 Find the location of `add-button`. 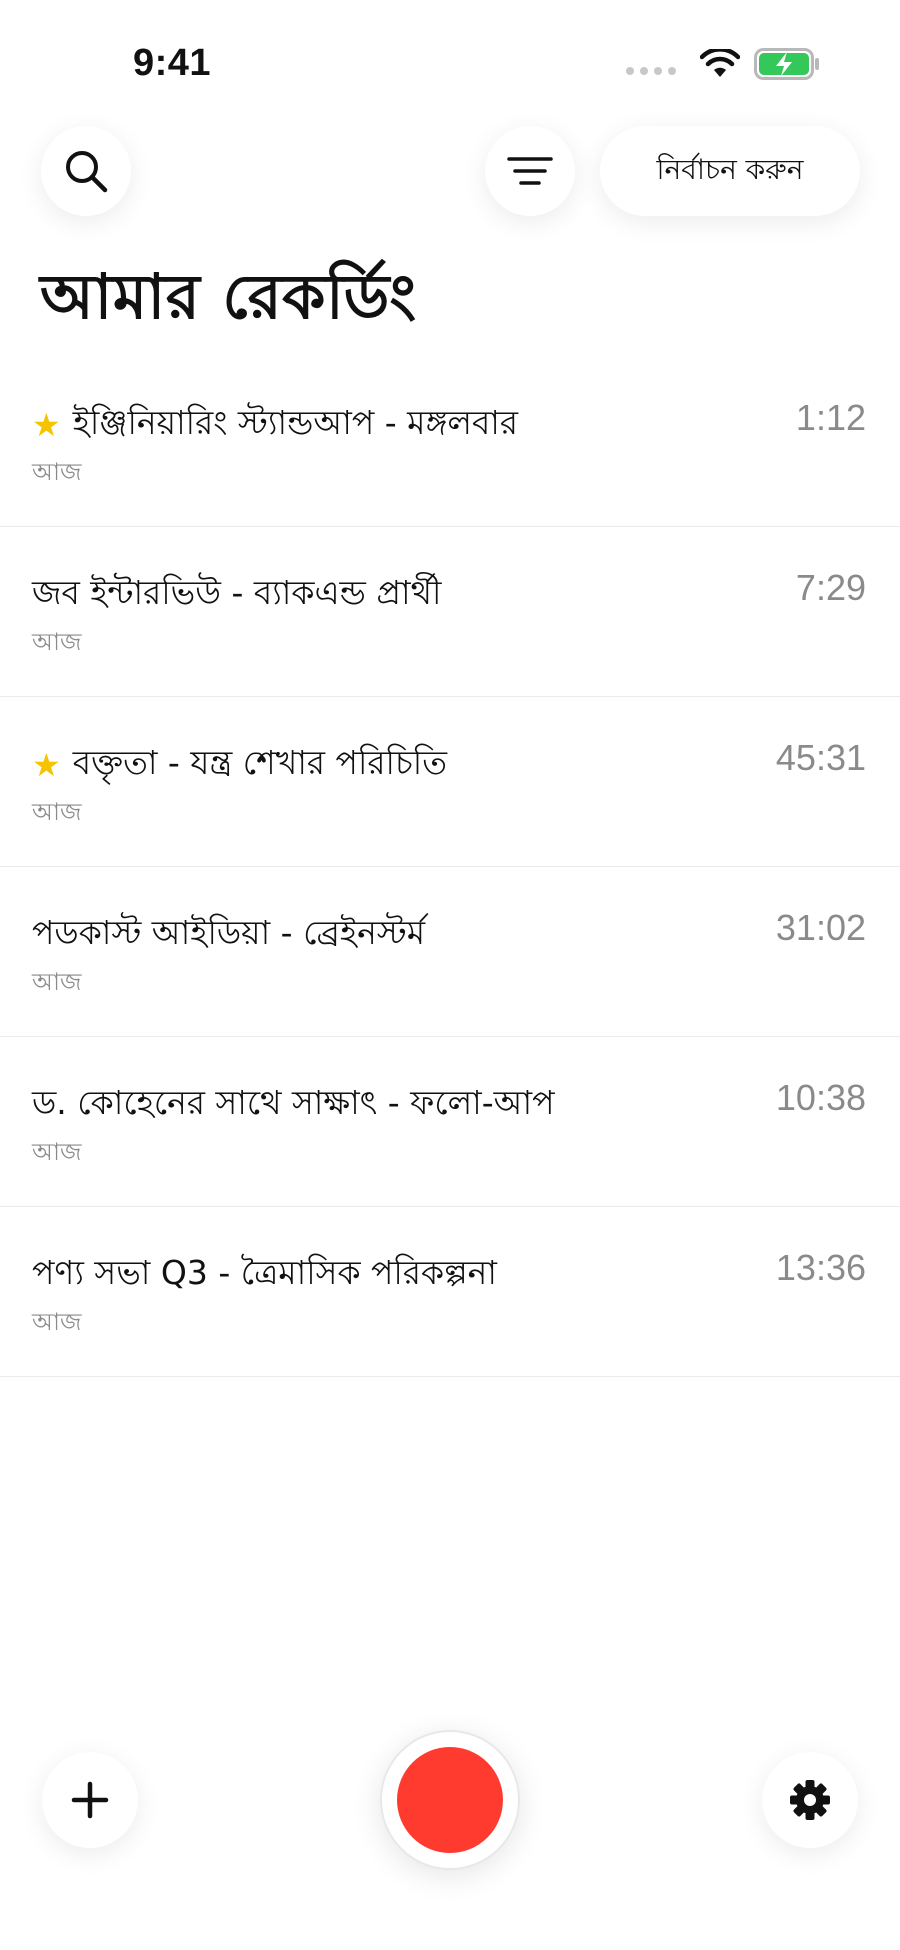

add-button is located at coordinates (90, 1800).